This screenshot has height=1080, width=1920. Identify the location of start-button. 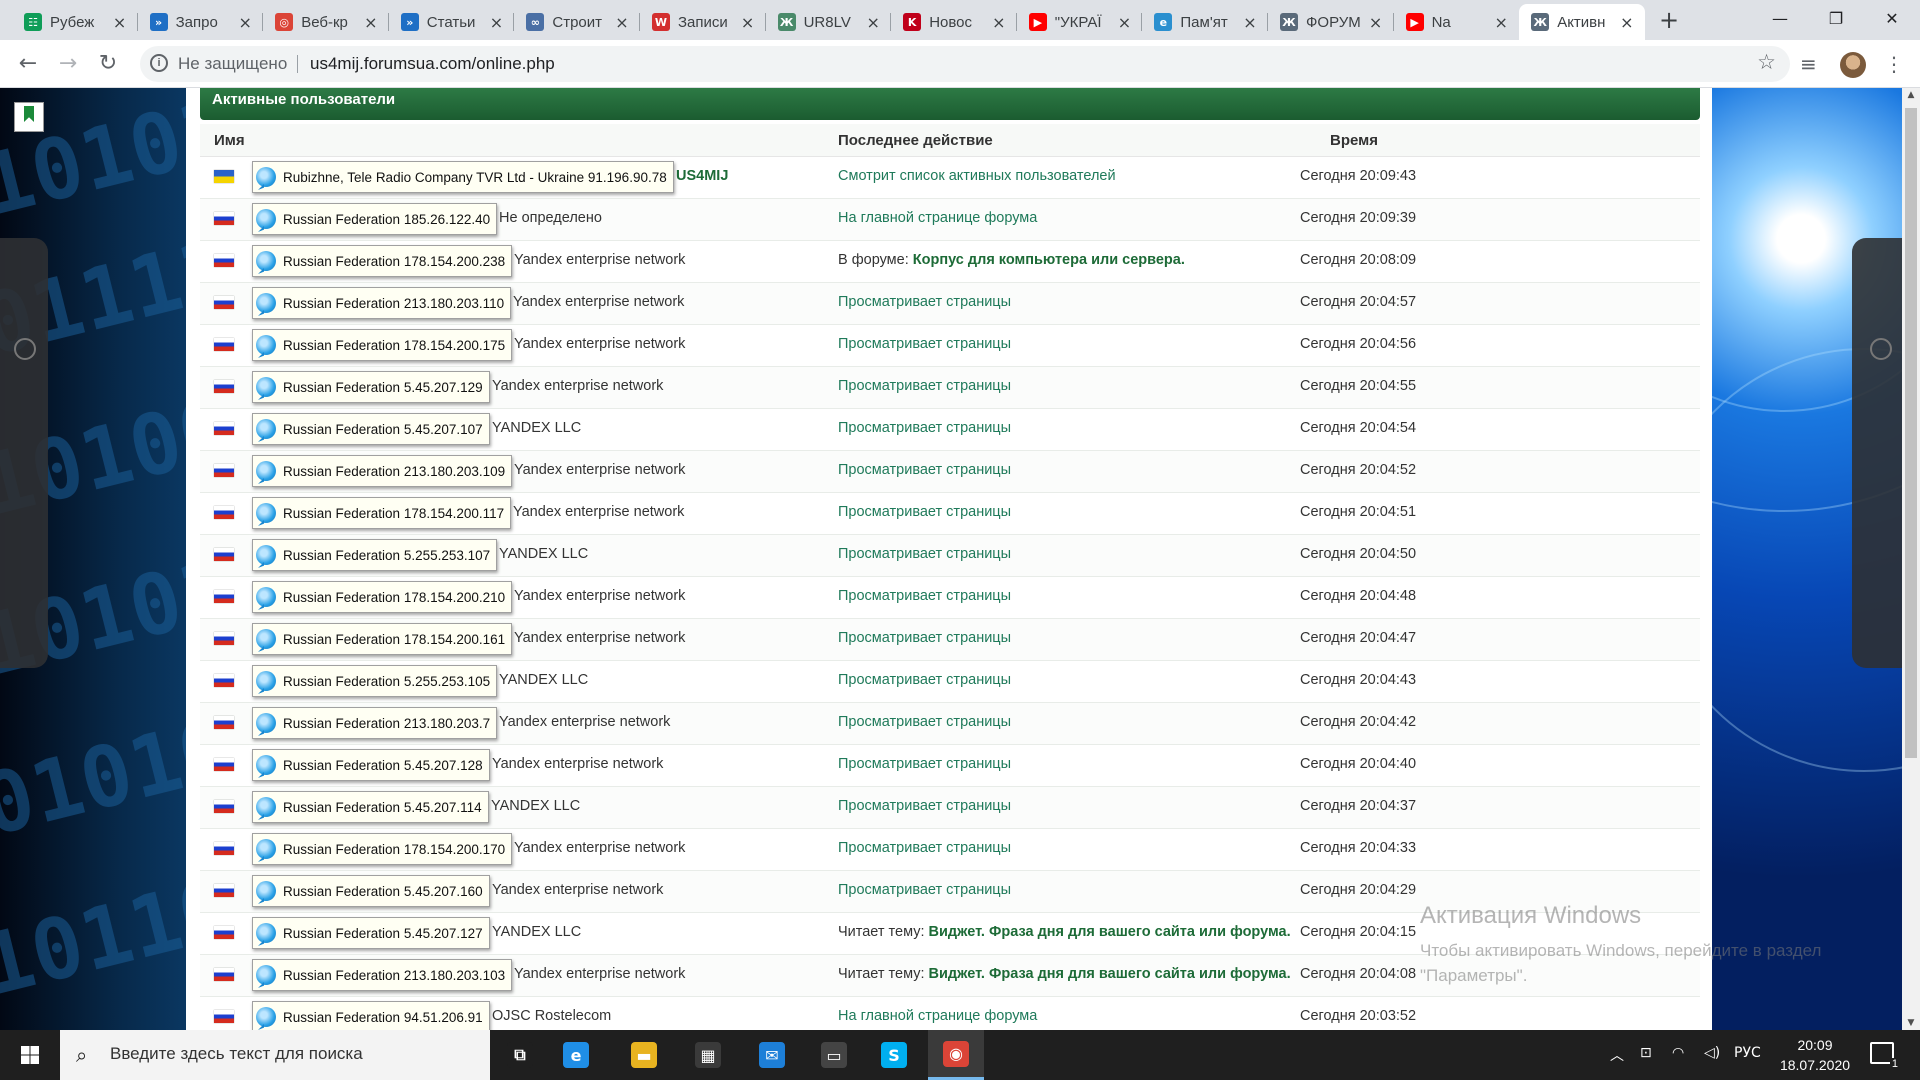
(30, 1055).